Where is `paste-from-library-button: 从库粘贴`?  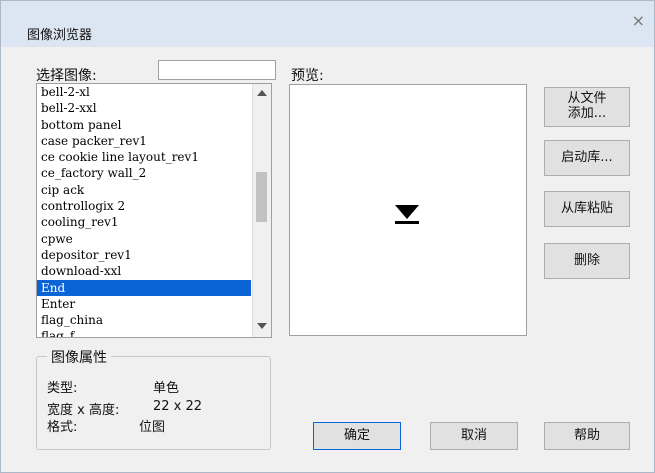
paste-from-library-button: 从库粘贴 is located at coordinates (587, 209).